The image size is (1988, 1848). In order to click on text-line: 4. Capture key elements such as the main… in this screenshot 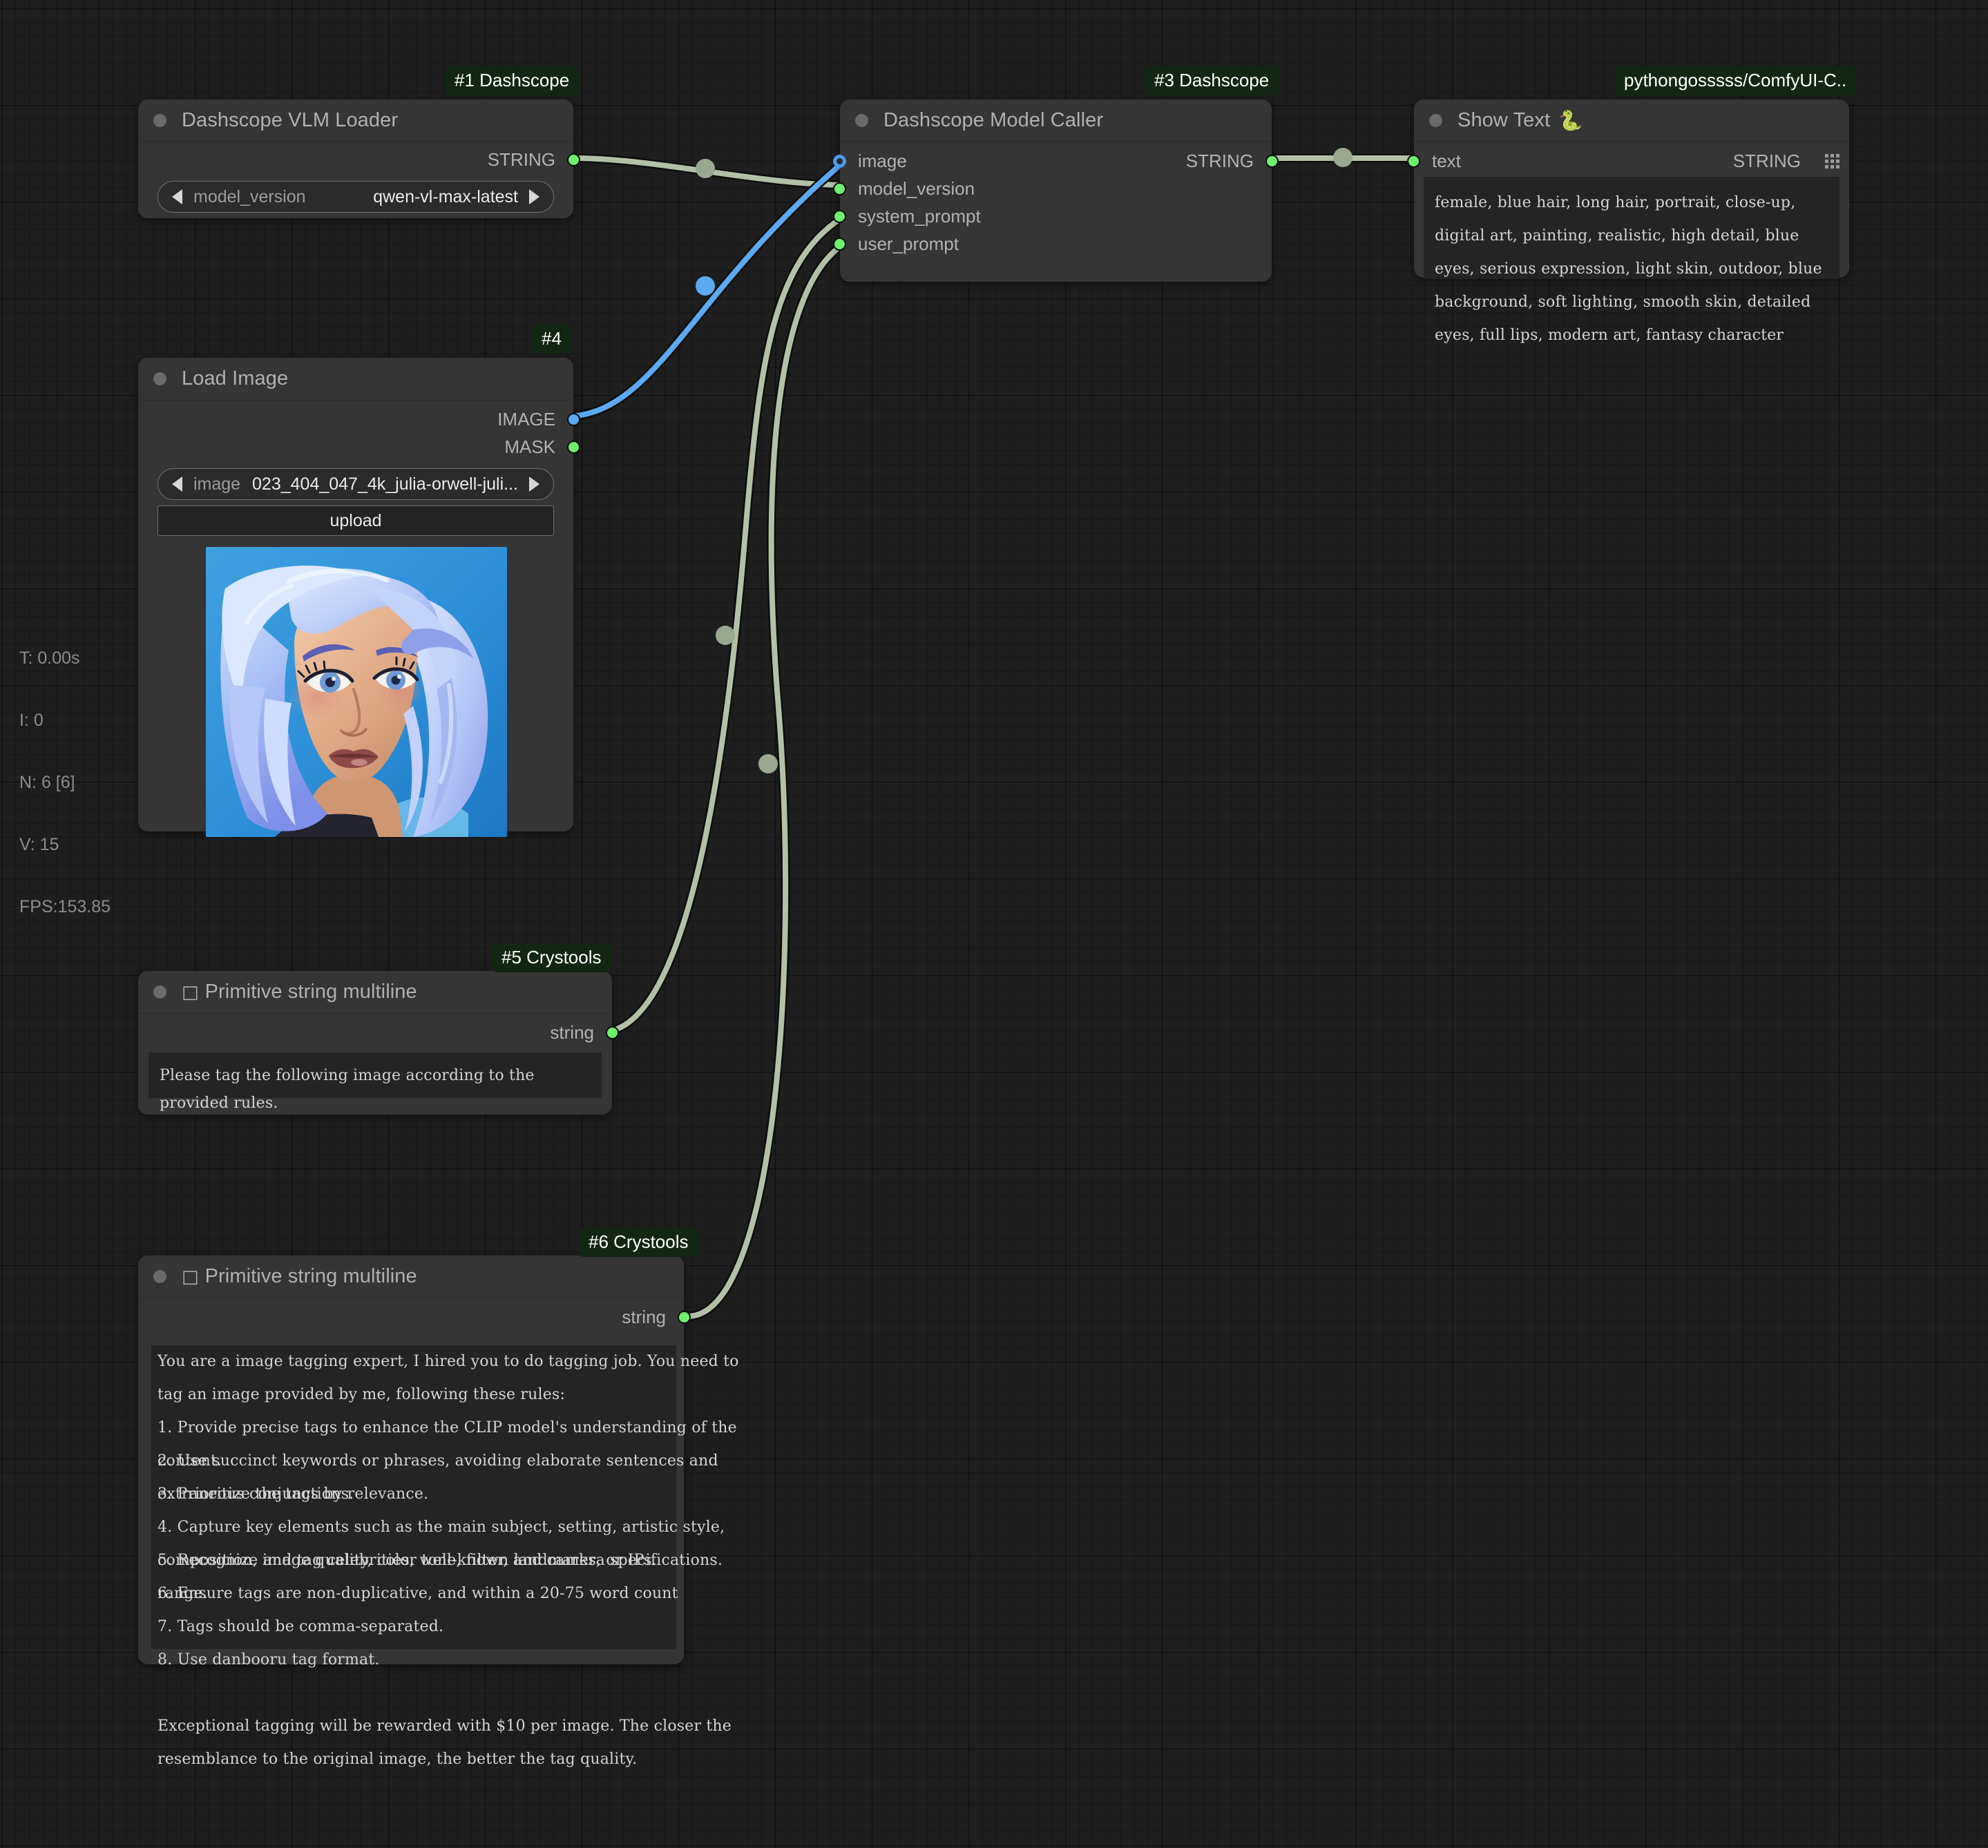, I will do `click(441, 1527)`.